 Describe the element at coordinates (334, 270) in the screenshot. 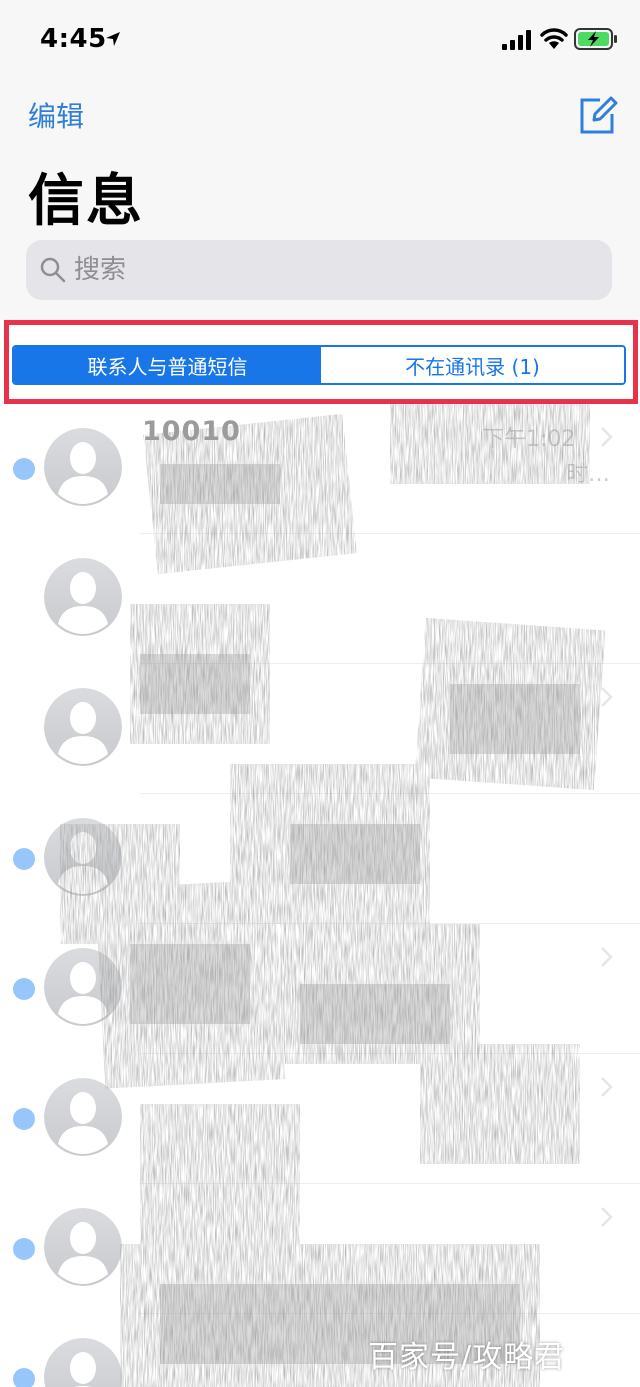

I see `search-input` at that location.